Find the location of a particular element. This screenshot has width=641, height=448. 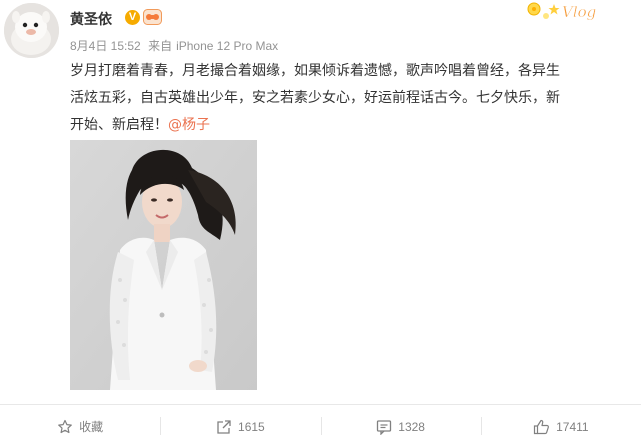

post-source-prefix: 来自 is located at coordinates (160, 46).